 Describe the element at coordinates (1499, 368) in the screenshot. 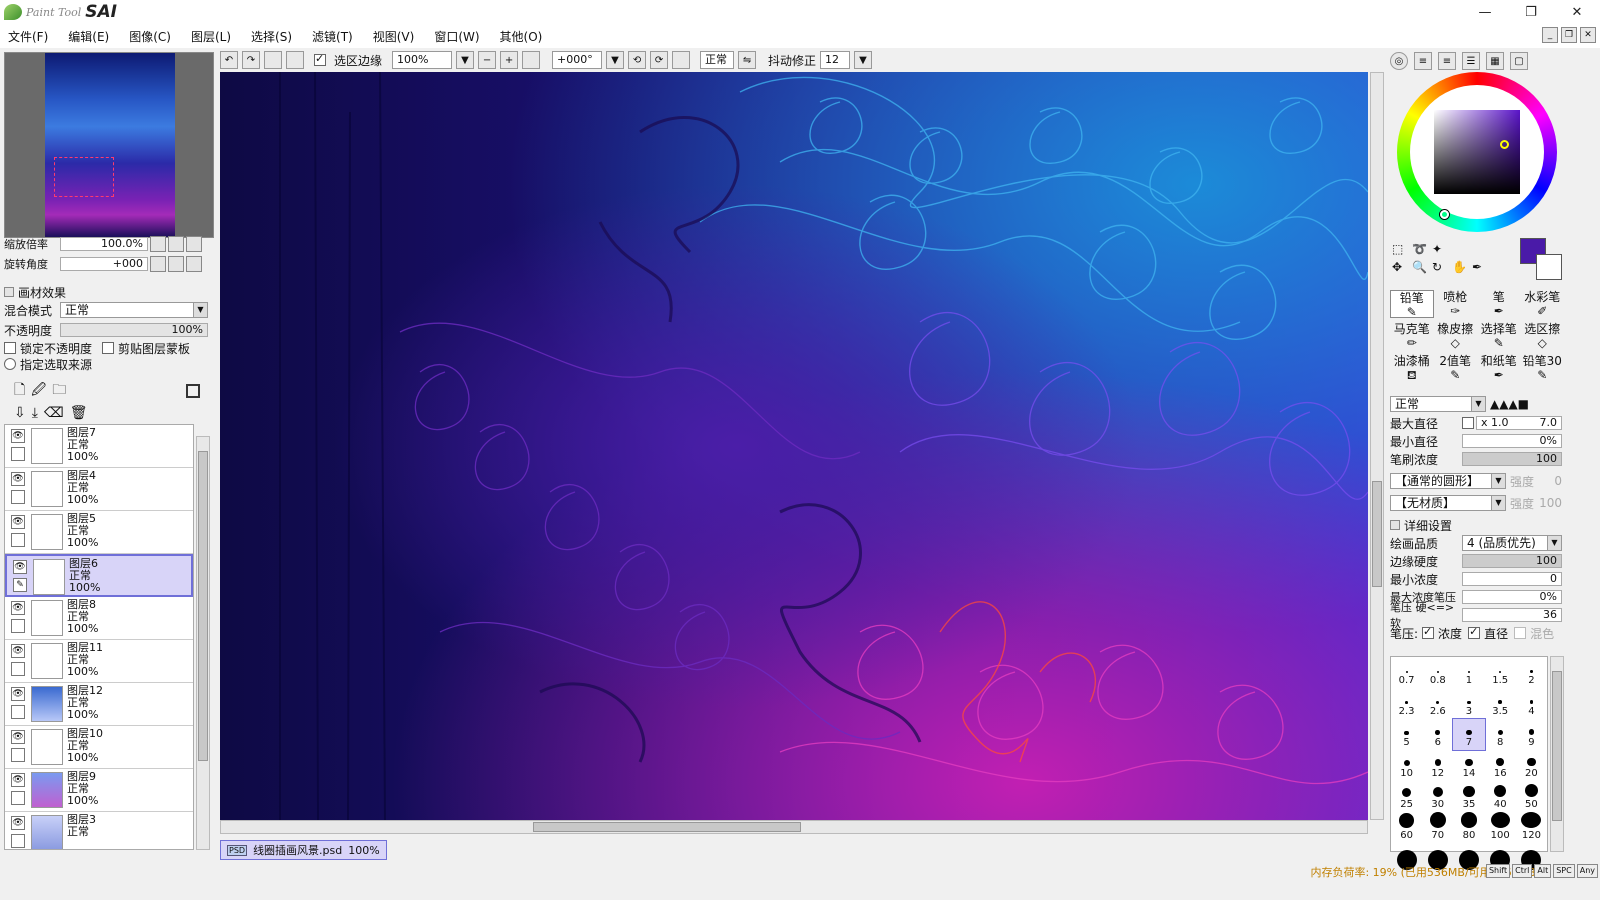

I see `tool-washi-pen: 和纸笔 ✒` at that location.